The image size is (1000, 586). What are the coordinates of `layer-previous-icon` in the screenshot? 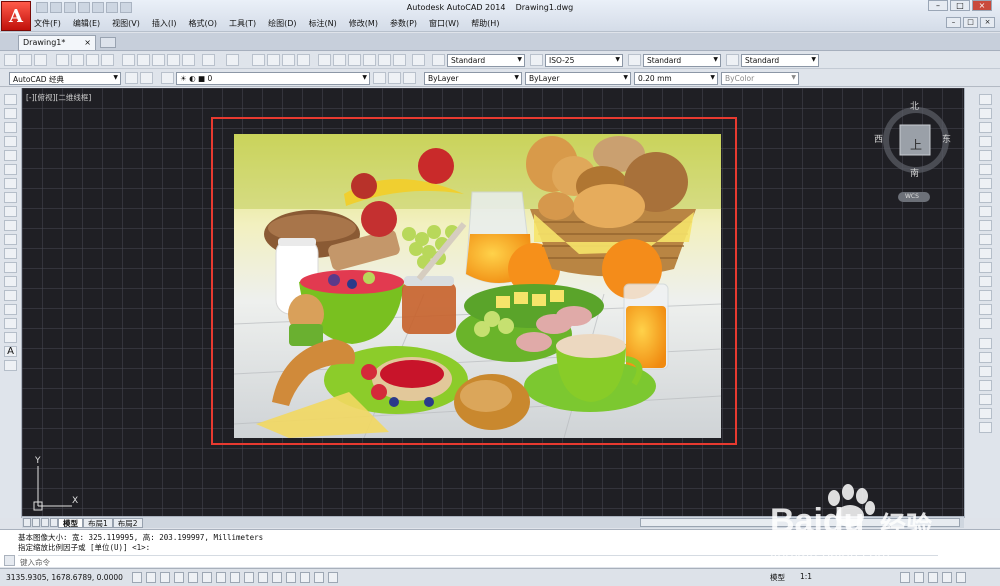 It's located at (394, 78).